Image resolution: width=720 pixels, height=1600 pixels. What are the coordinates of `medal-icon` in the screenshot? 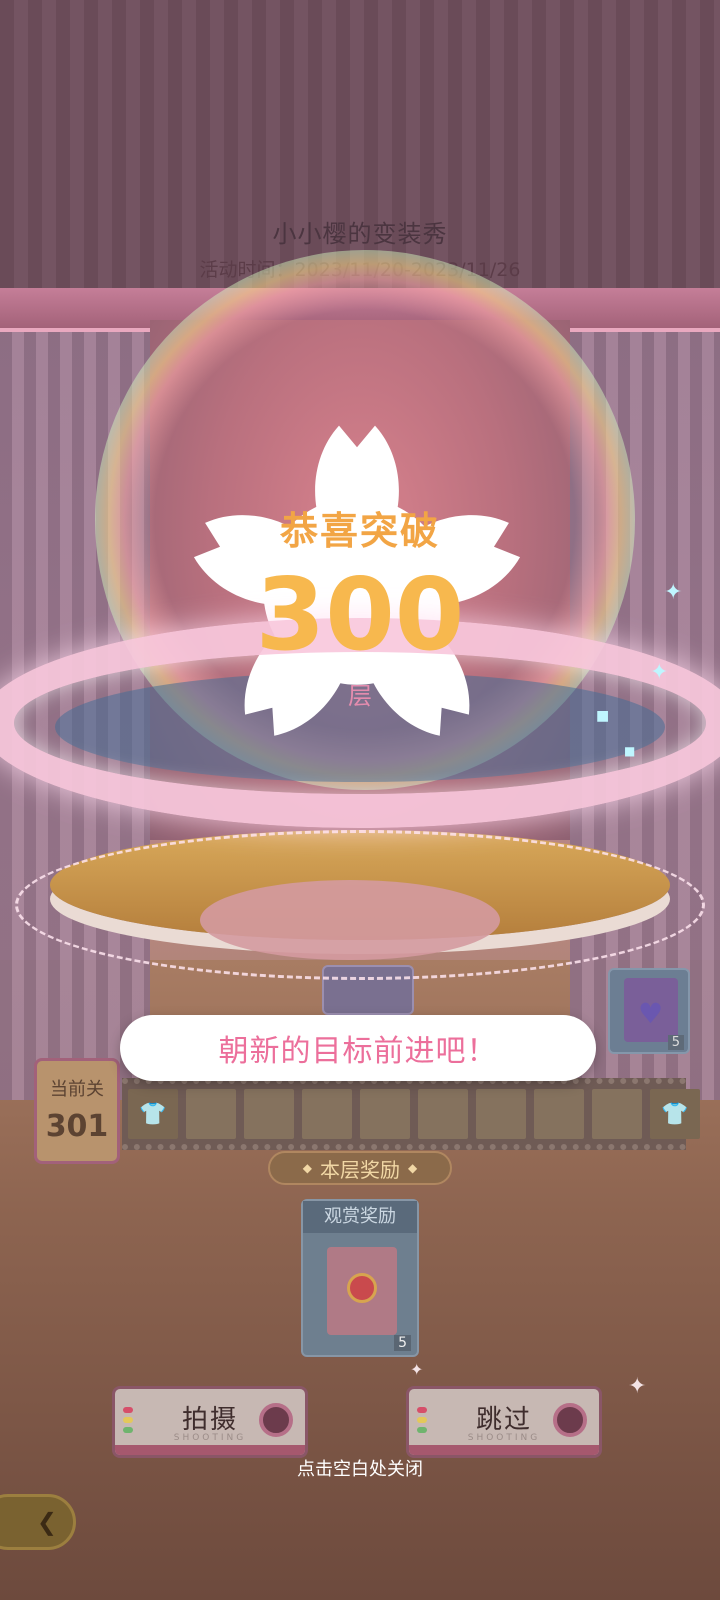 It's located at (362, 1288).